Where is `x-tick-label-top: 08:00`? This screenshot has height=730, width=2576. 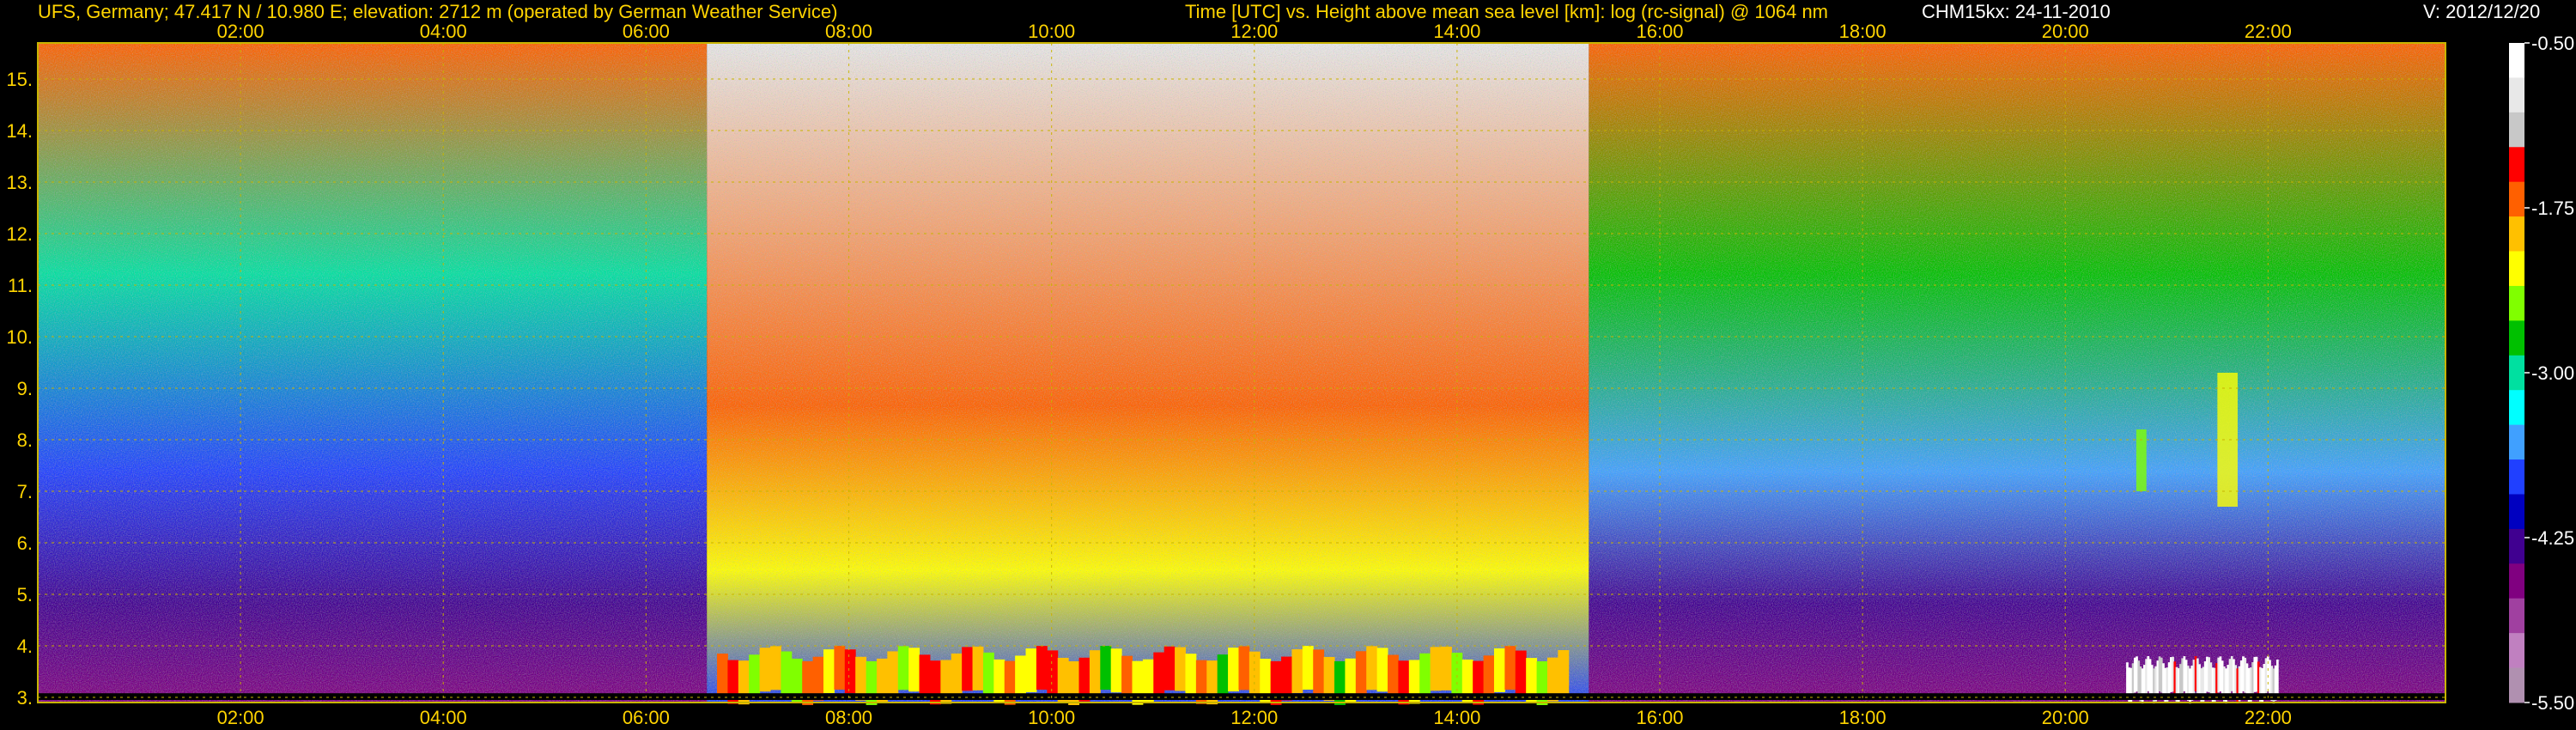
x-tick-label-top: 08:00 is located at coordinates (848, 31).